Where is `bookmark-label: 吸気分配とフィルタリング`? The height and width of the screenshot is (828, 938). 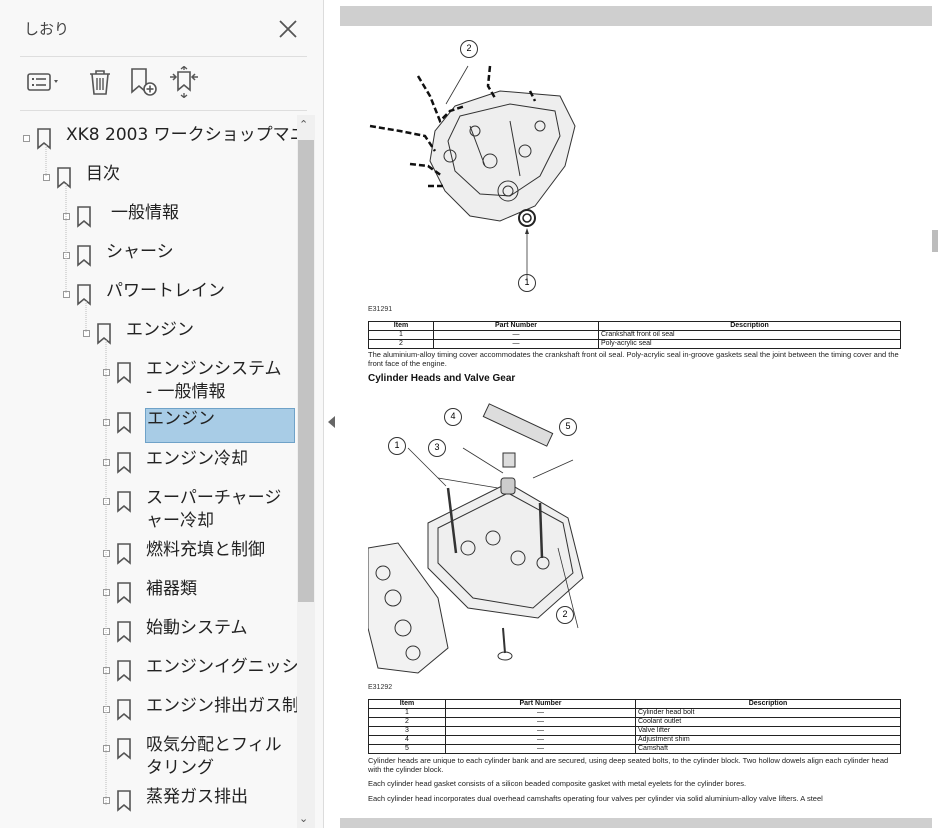 bookmark-label: 吸気分配とフィルタリング is located at coordinates (214, 756).